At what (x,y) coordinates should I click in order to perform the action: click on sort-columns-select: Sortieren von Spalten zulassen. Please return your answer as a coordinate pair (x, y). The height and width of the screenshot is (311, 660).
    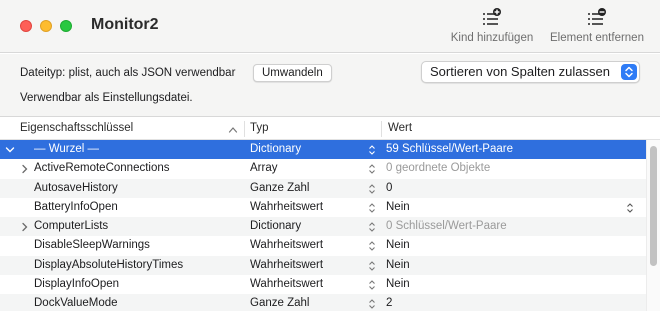
    Looking at the image, I should click on (530, 72).